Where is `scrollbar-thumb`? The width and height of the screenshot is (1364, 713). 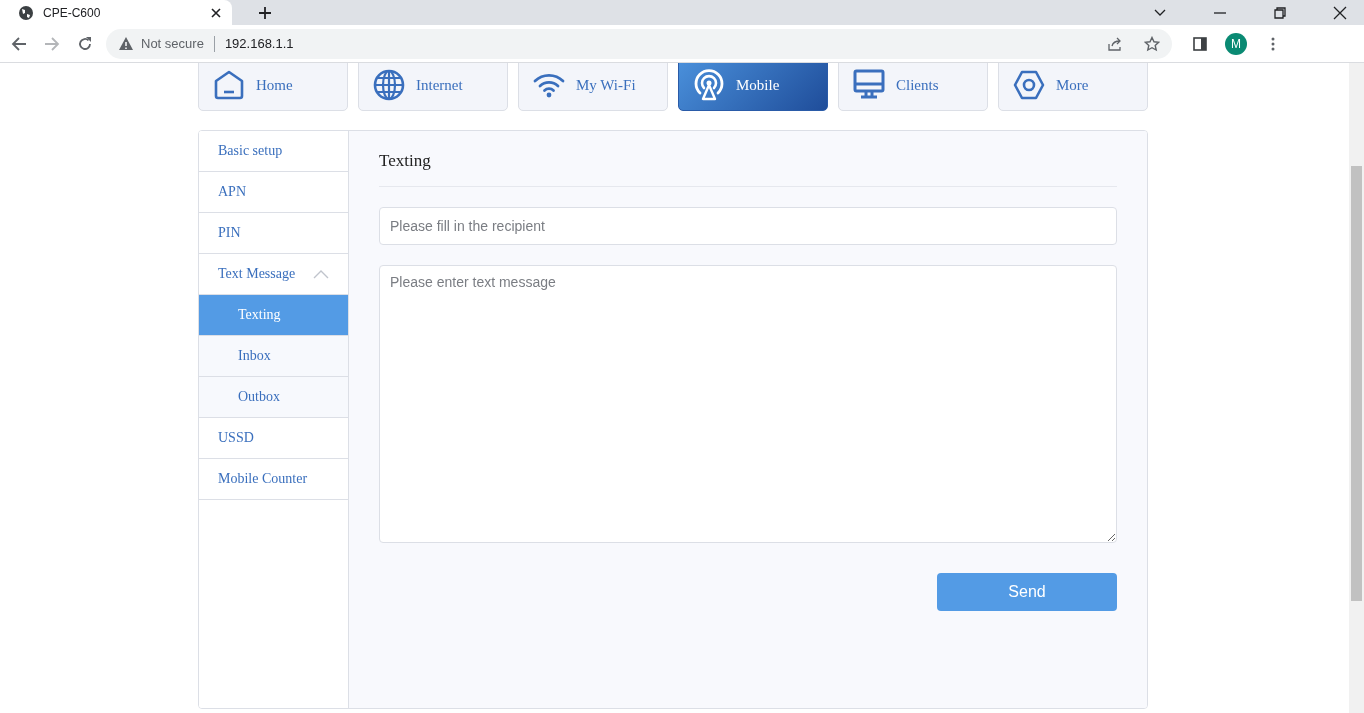 scrollbar-thumb is located at coordinates (1356, 383).